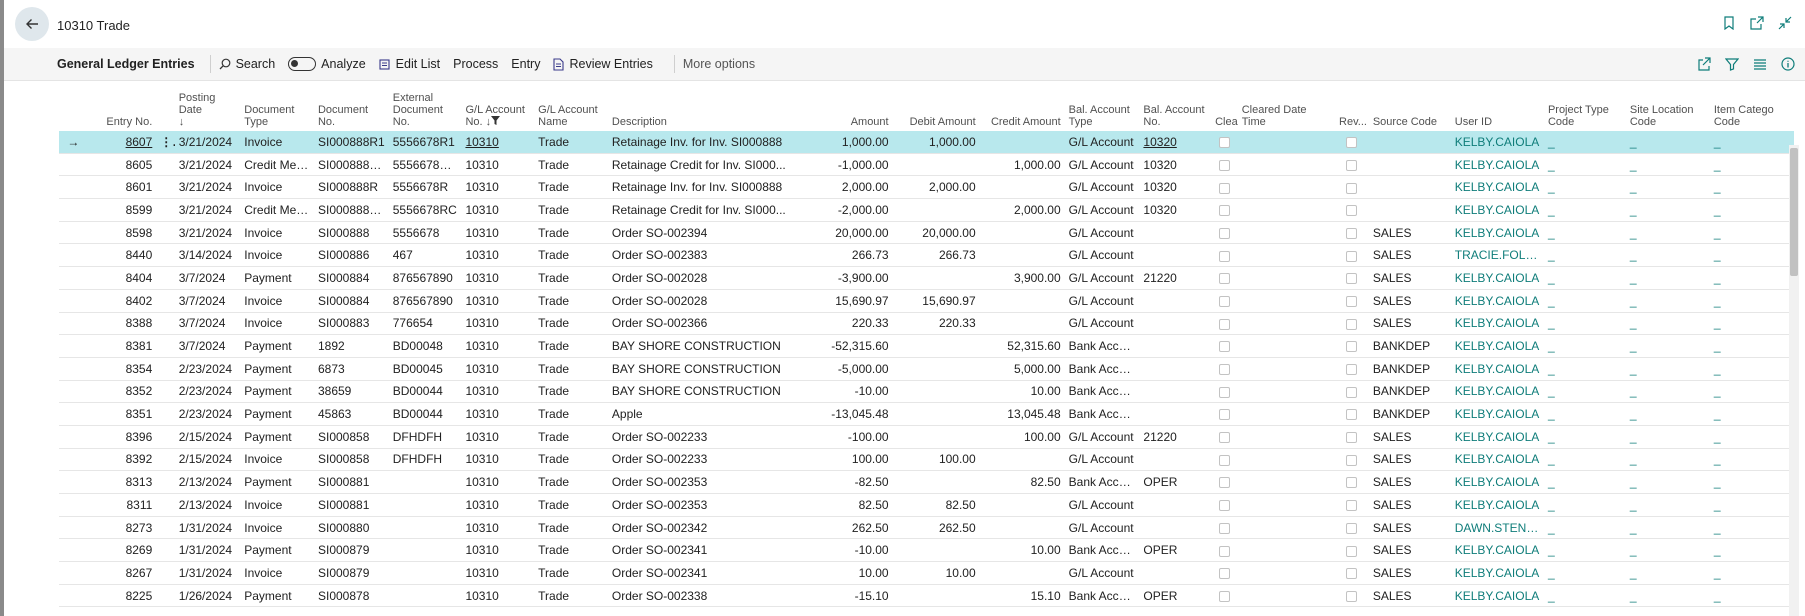 Image resolution: width=1805 pixels, height=616 pixels. What do you see at coordinates (127, 505) in the screenshot?
I see `cell-entry-no: 8311` at bounding box center [127, 505].